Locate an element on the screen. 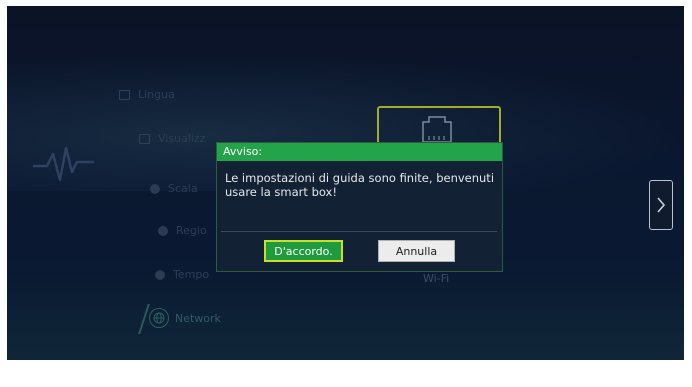  menu-item-tempo: Tempo is located at coordinates (182, 274).